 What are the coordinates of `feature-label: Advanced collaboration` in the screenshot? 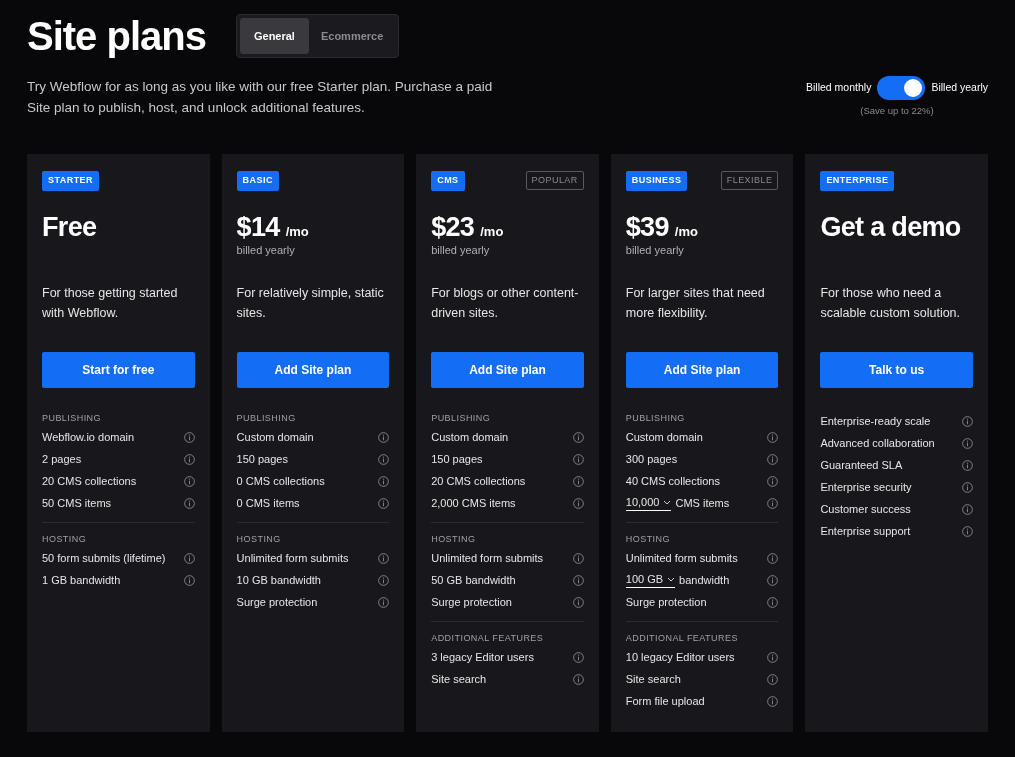 It's located at (877, 443).